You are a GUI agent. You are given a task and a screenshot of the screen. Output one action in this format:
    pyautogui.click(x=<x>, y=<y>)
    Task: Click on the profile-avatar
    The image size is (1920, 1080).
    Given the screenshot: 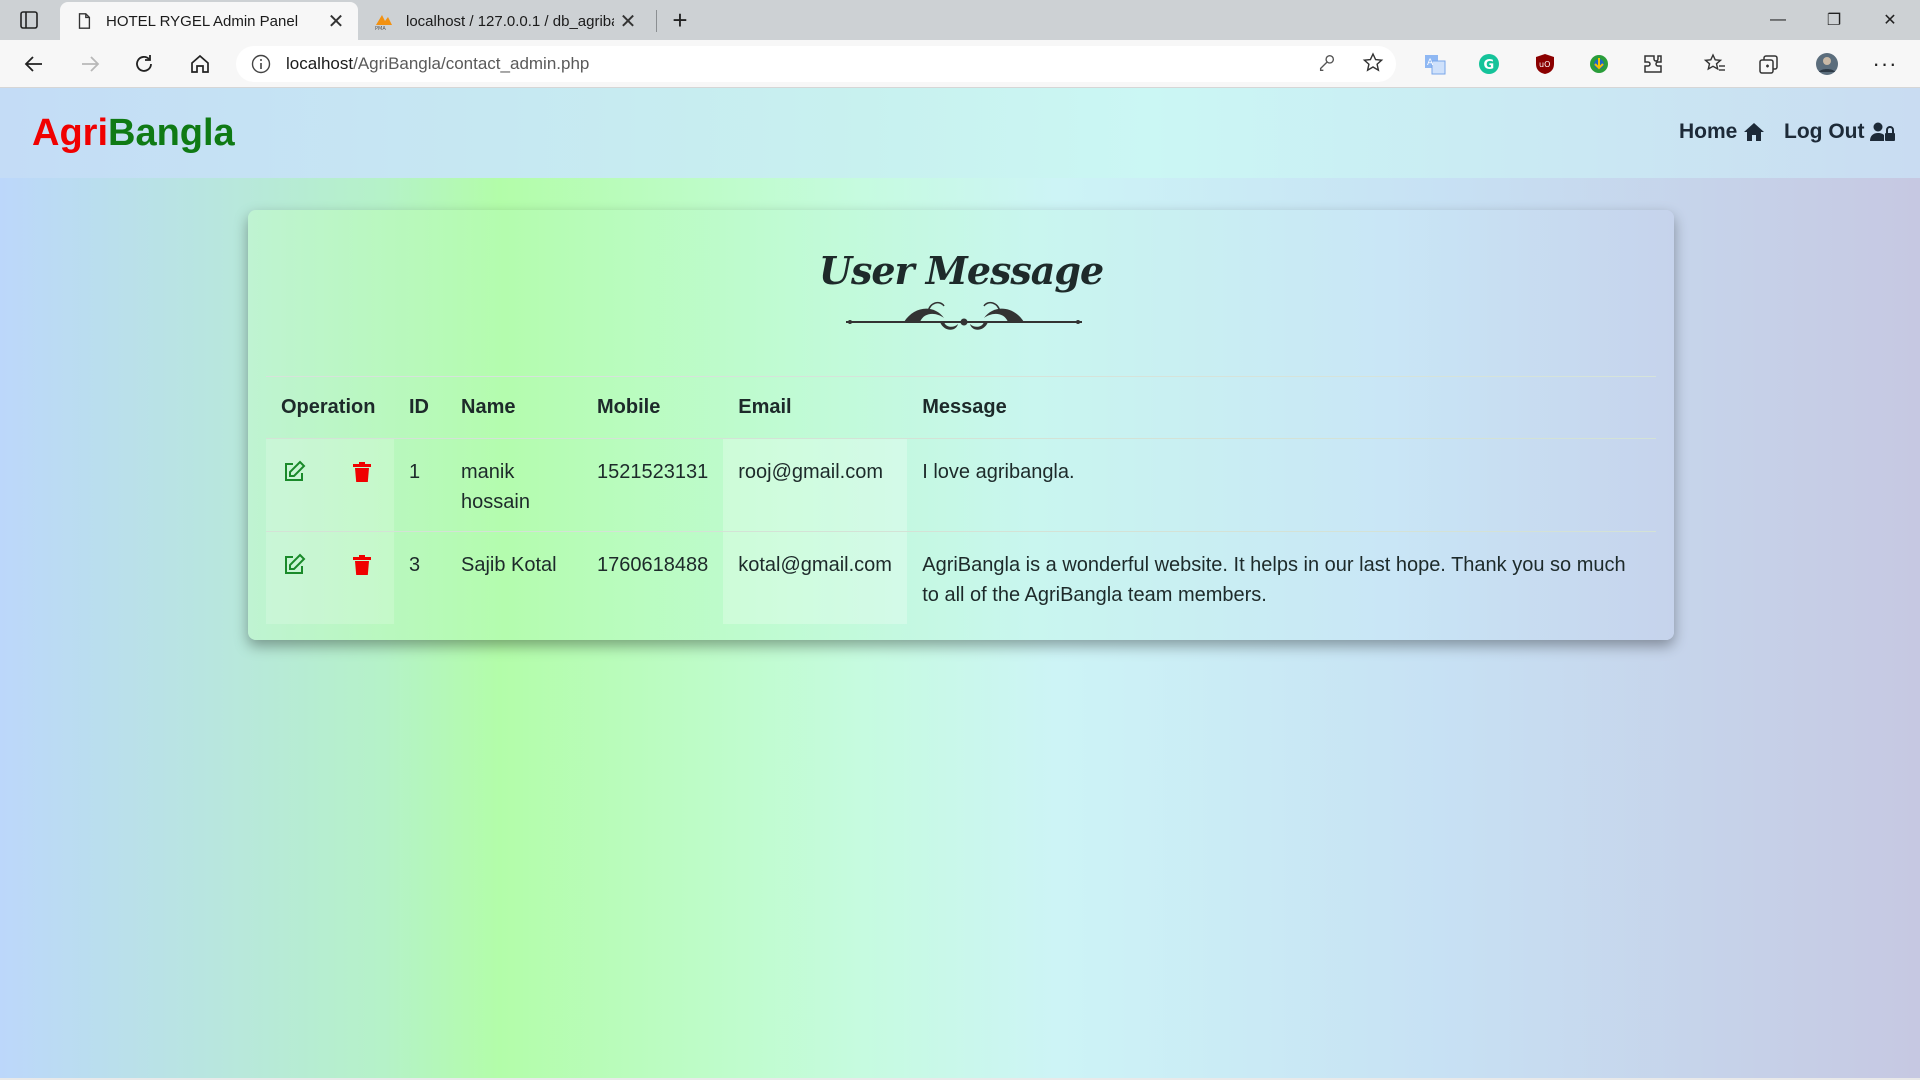 What is the action you would take?
    pyautogui.click(x=1827, y=64)
    